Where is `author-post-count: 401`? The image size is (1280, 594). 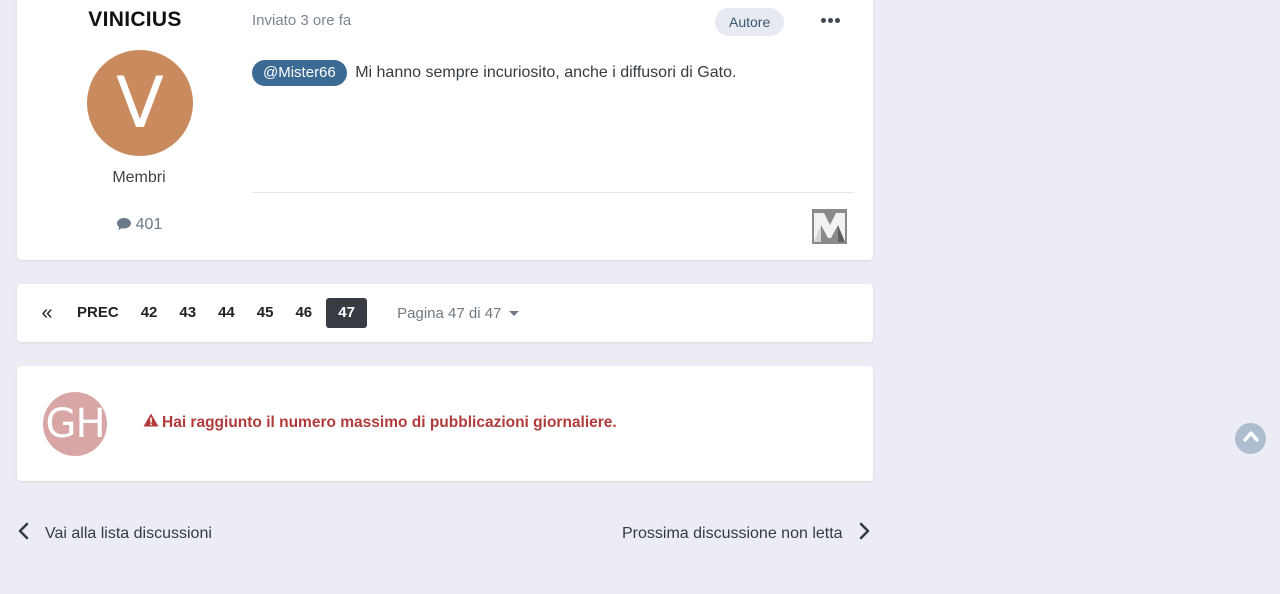 author-post-count: 401 is located at coordinates (139, 226).